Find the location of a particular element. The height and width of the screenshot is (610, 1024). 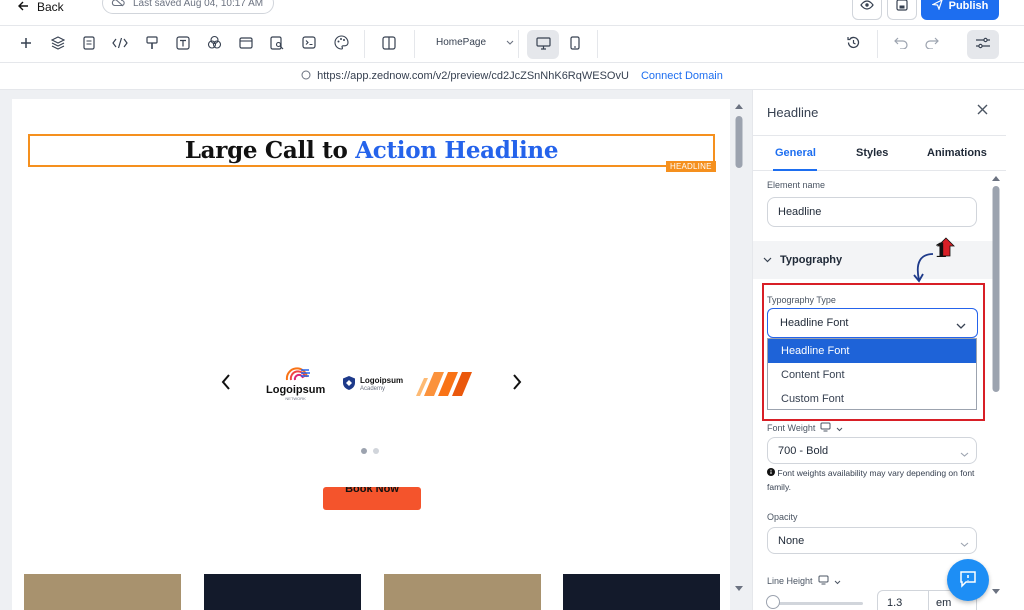

publish-button: Publish is located at coordinates (960, 10).